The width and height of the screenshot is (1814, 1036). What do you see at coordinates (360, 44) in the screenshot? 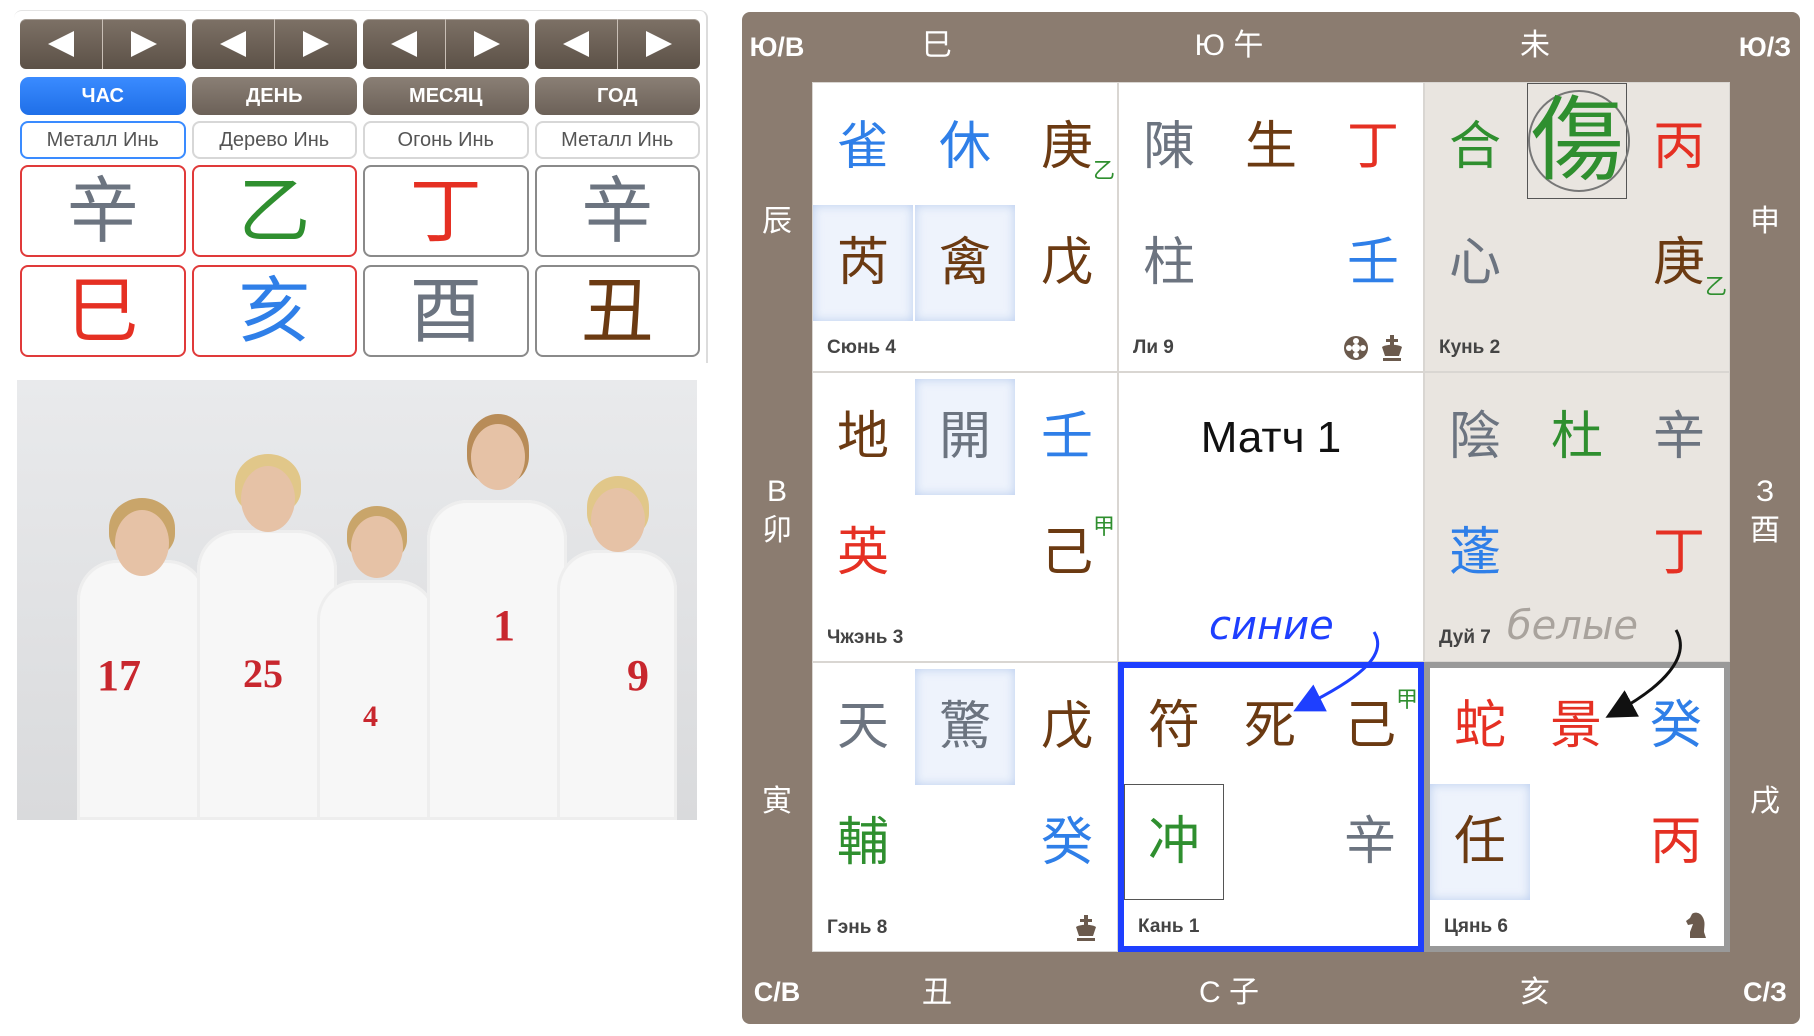
I see `pillar-nav-row` at bounding box center [360, 44].